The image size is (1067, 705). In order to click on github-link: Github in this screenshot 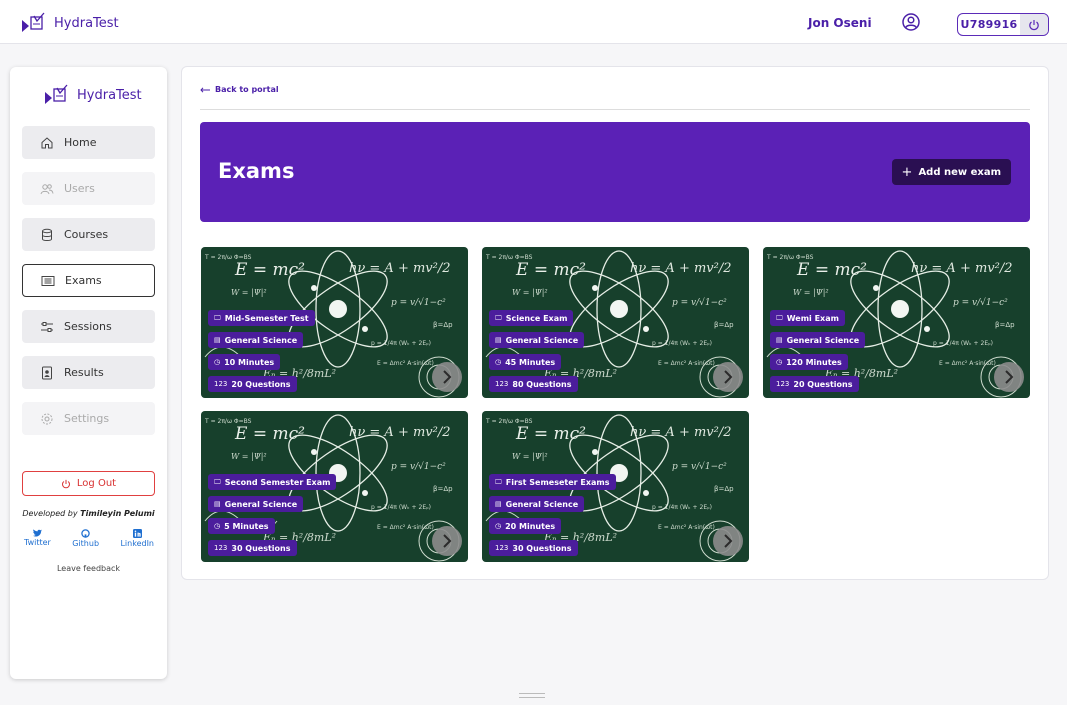, I will do `click(85, 538)`.